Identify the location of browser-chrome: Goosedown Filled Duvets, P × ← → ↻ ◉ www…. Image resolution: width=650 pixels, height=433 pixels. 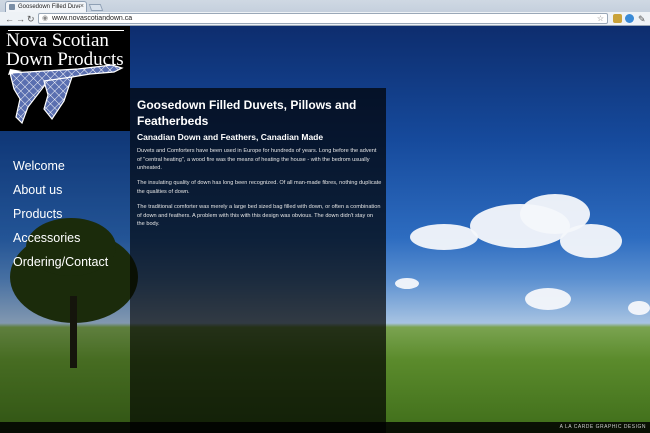
(325, 13).